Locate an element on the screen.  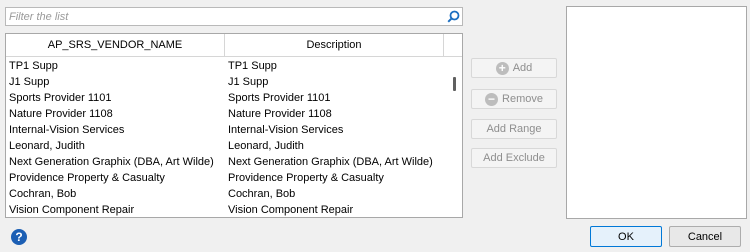
remove-button-label: Remove is located at coordinates (522, 99).